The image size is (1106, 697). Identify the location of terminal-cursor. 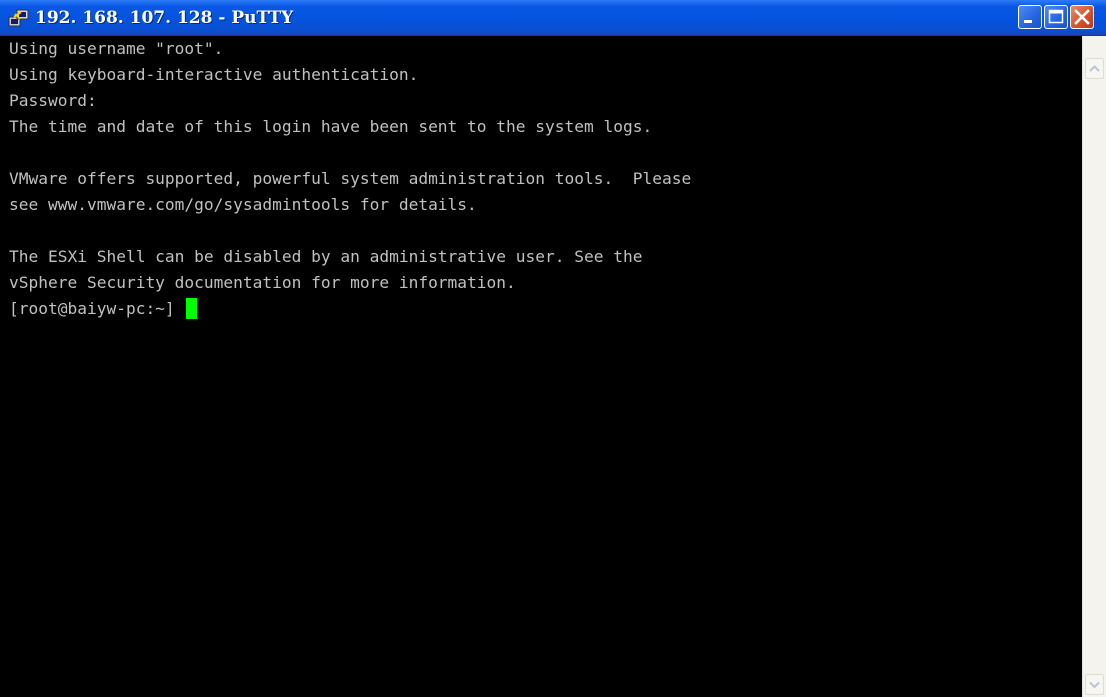
(192, 308).